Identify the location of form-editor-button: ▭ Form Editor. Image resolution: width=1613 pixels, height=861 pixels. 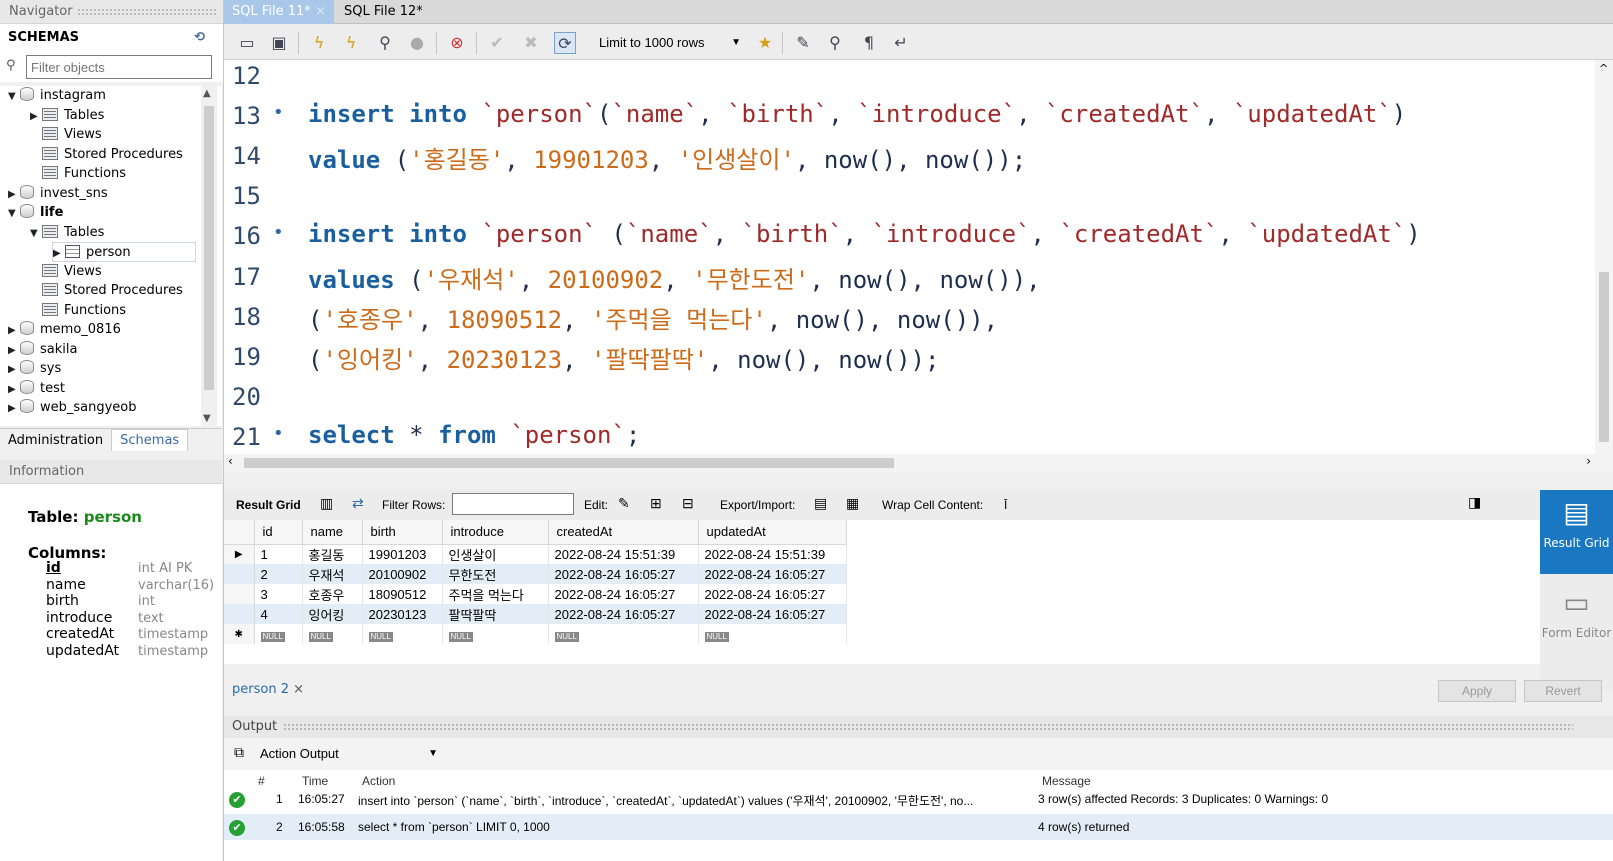
(1576, 622).